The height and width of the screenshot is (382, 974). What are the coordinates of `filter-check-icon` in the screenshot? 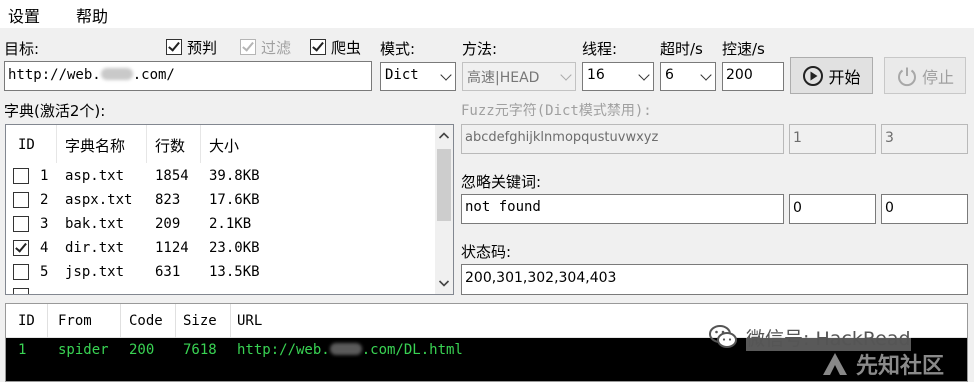 It's located at (248, 47).